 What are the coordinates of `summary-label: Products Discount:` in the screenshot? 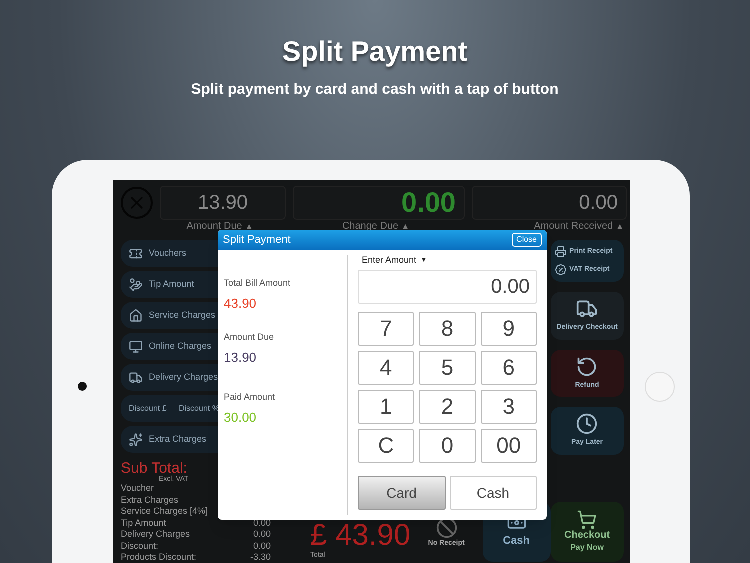 It's located at (159, 557).